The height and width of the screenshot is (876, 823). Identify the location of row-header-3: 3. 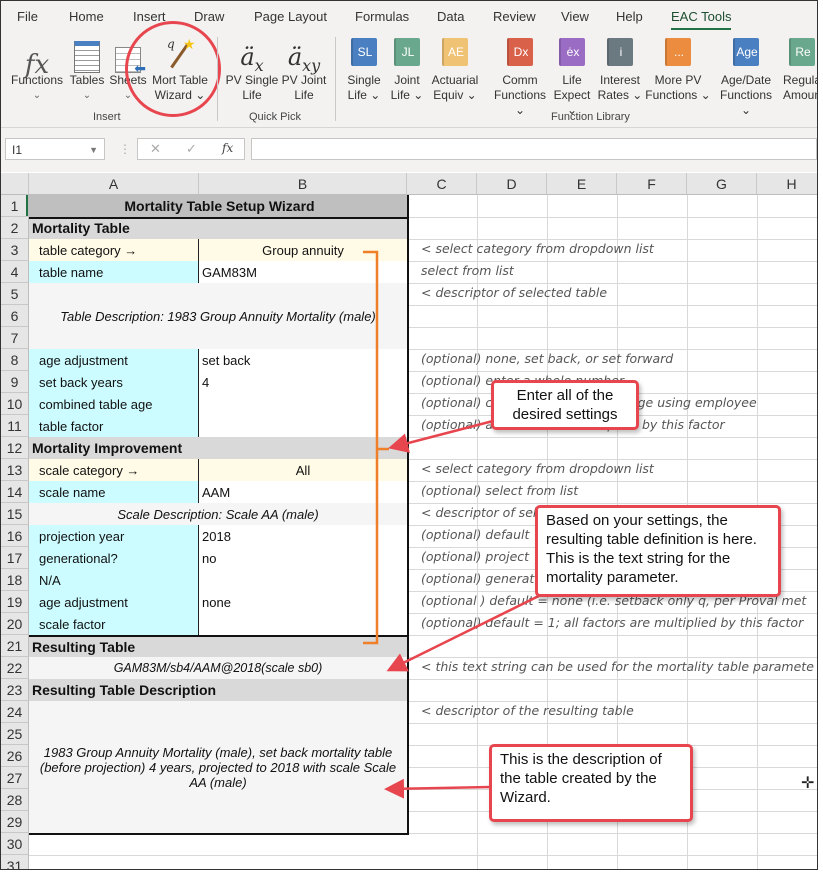
(15, 250).